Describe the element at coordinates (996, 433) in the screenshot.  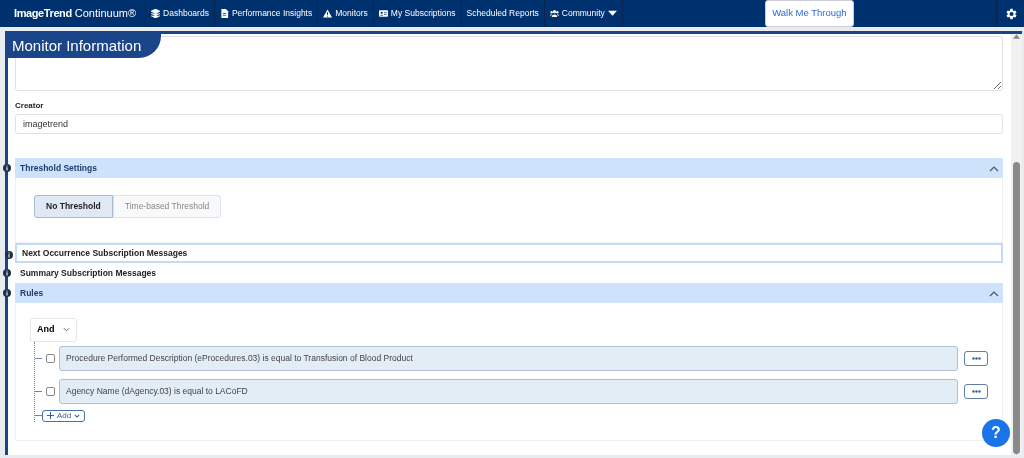
I see `help-button: ?` at that location.